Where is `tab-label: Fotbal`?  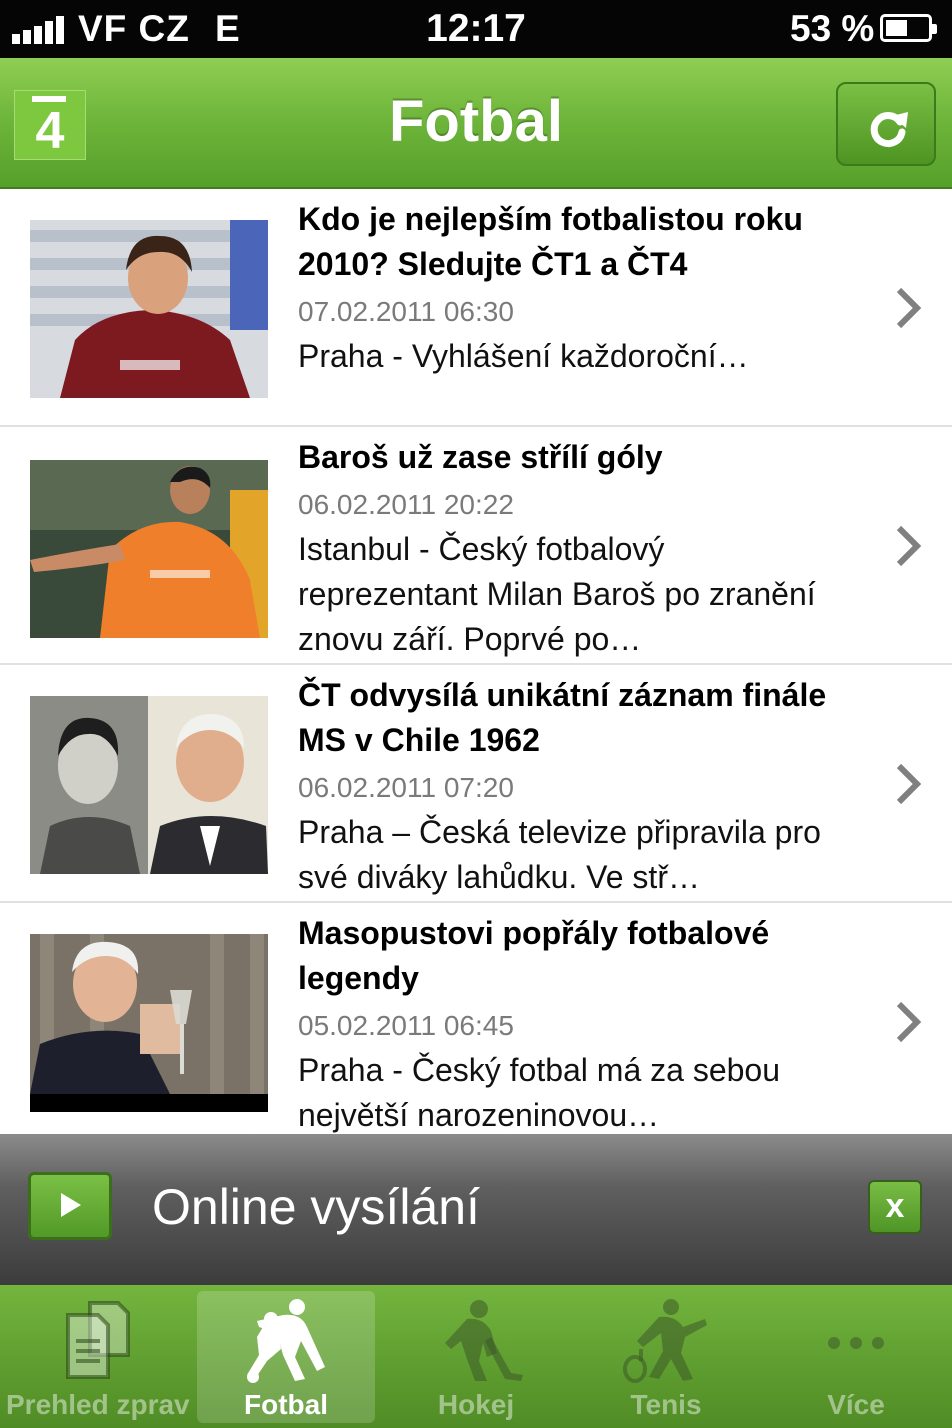
tab-label: Fotbal is located at coordinates (286, 1404).